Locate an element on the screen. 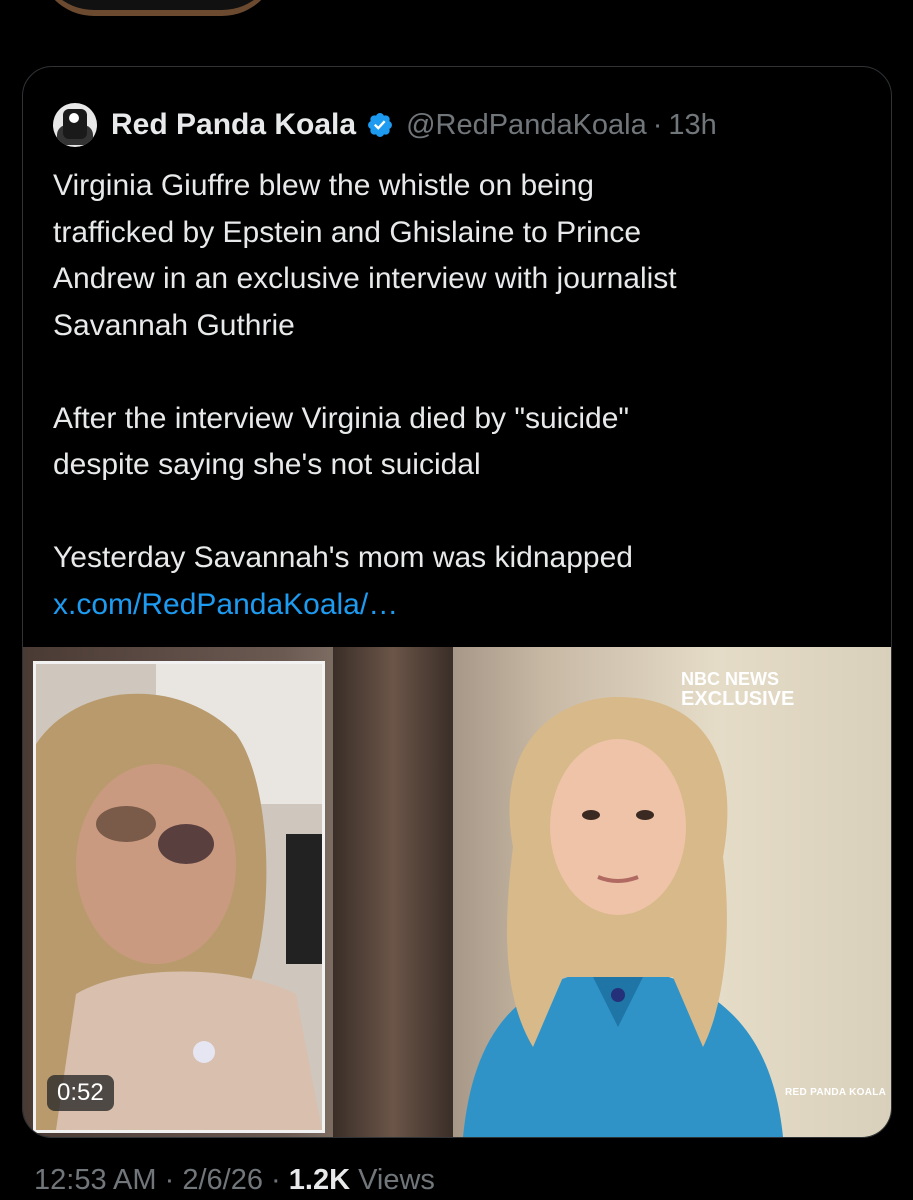 The height and width of the screenshot is (1200, 913). verified-badge-icon is located at coordinates (380, 125).